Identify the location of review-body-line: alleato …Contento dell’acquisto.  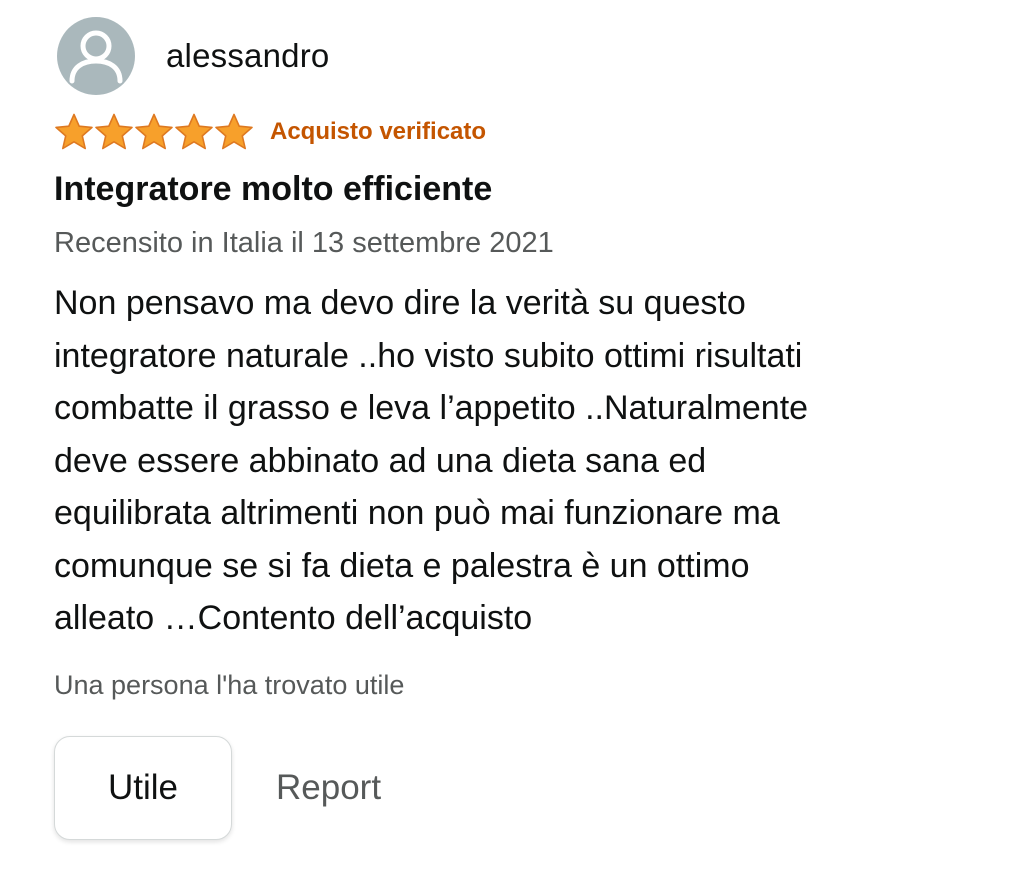
(293, 618).